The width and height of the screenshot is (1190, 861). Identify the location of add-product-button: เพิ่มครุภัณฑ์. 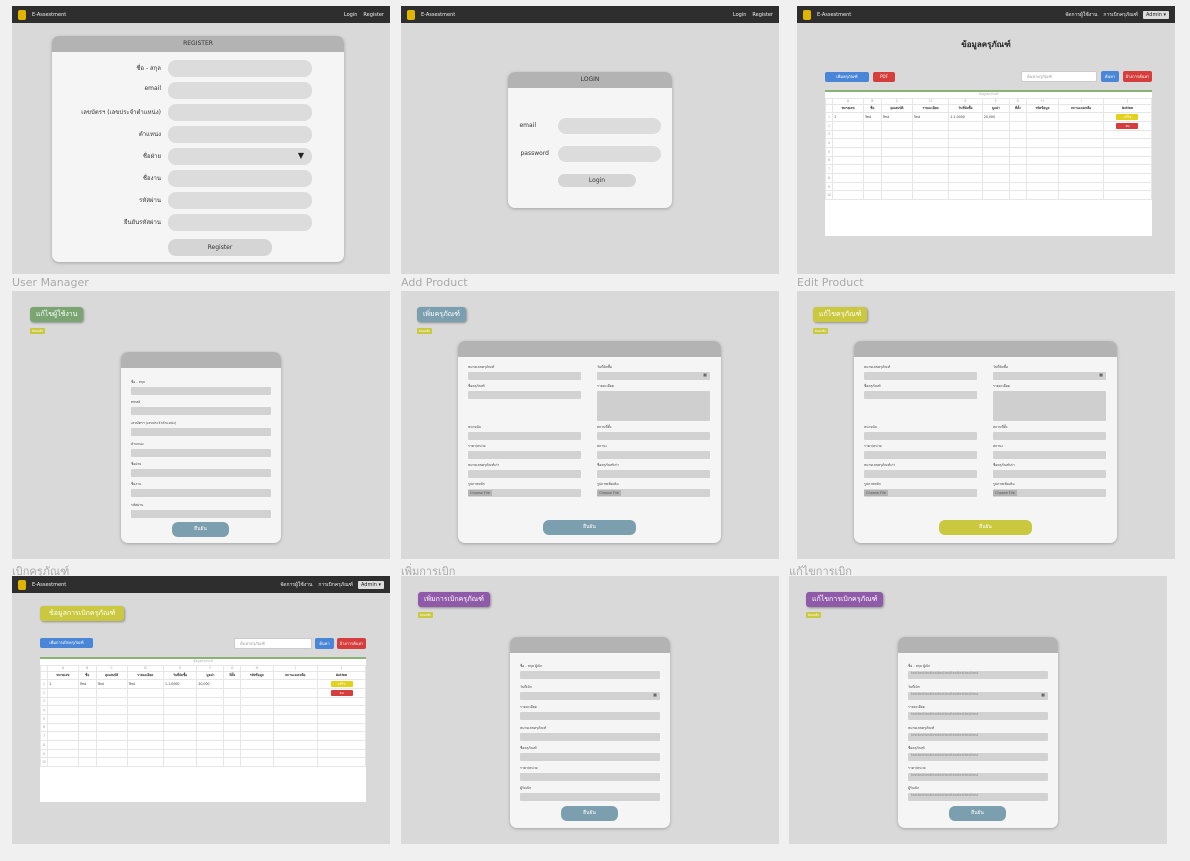
(847, 77).